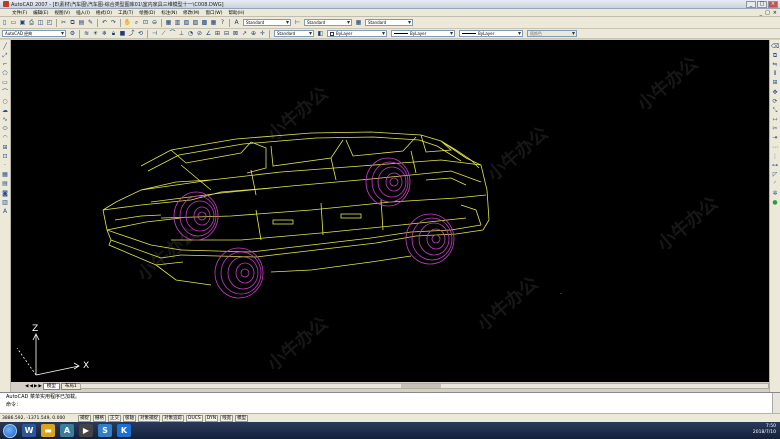 This screenshot has width=780, height=439. What do you see at coordinates (147, 13) in the screenshot?
I see `menu-draw: 绘图(D)` at bounding box center [147, 13].